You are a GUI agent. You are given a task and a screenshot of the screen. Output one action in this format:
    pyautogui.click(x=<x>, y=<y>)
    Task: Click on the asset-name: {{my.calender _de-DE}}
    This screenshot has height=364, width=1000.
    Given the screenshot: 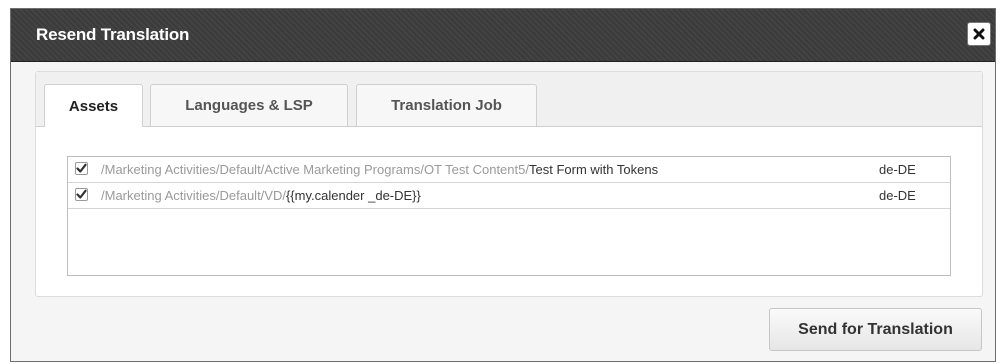 What is the action you would take?
    pyautogui.click(x=353, y=195)
    